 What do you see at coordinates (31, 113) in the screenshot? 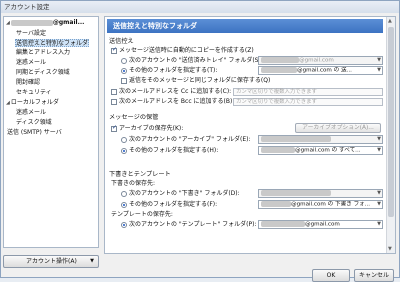
I see `tree-item-local-junk: 迷惑メール` at bounding box center [31, 113].